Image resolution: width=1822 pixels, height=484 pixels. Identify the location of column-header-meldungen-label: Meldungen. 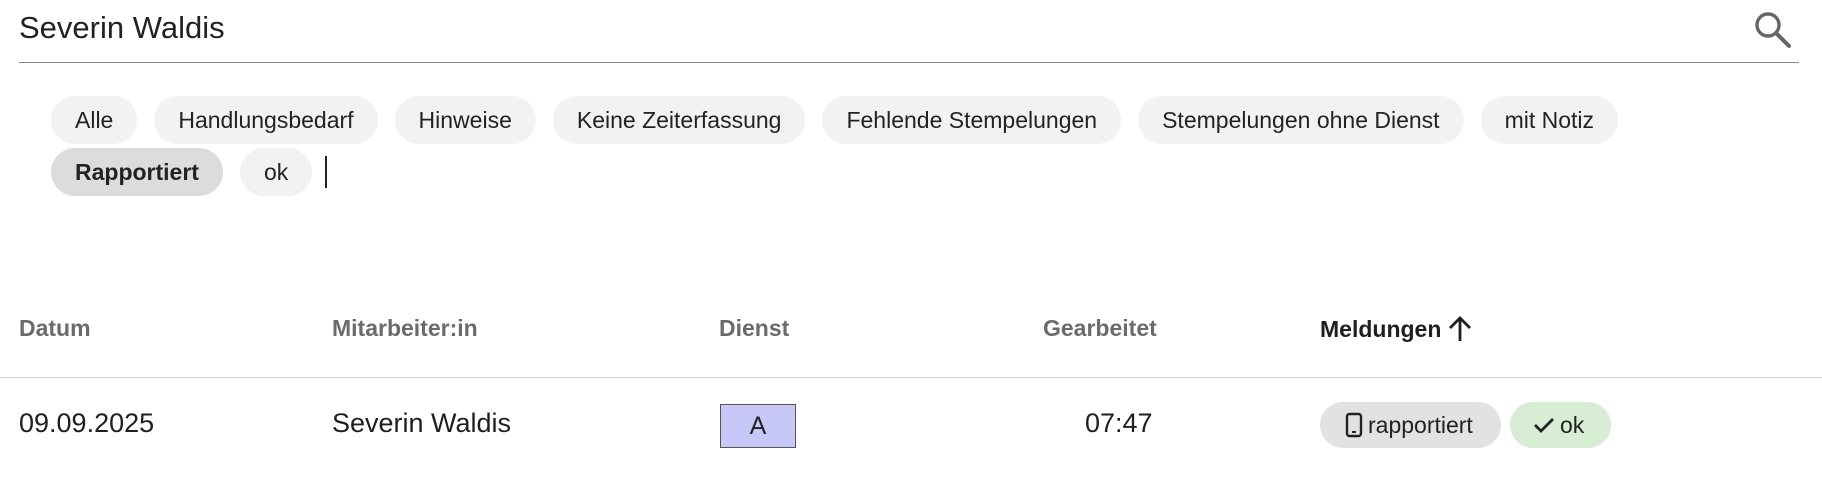
(1381, 328).